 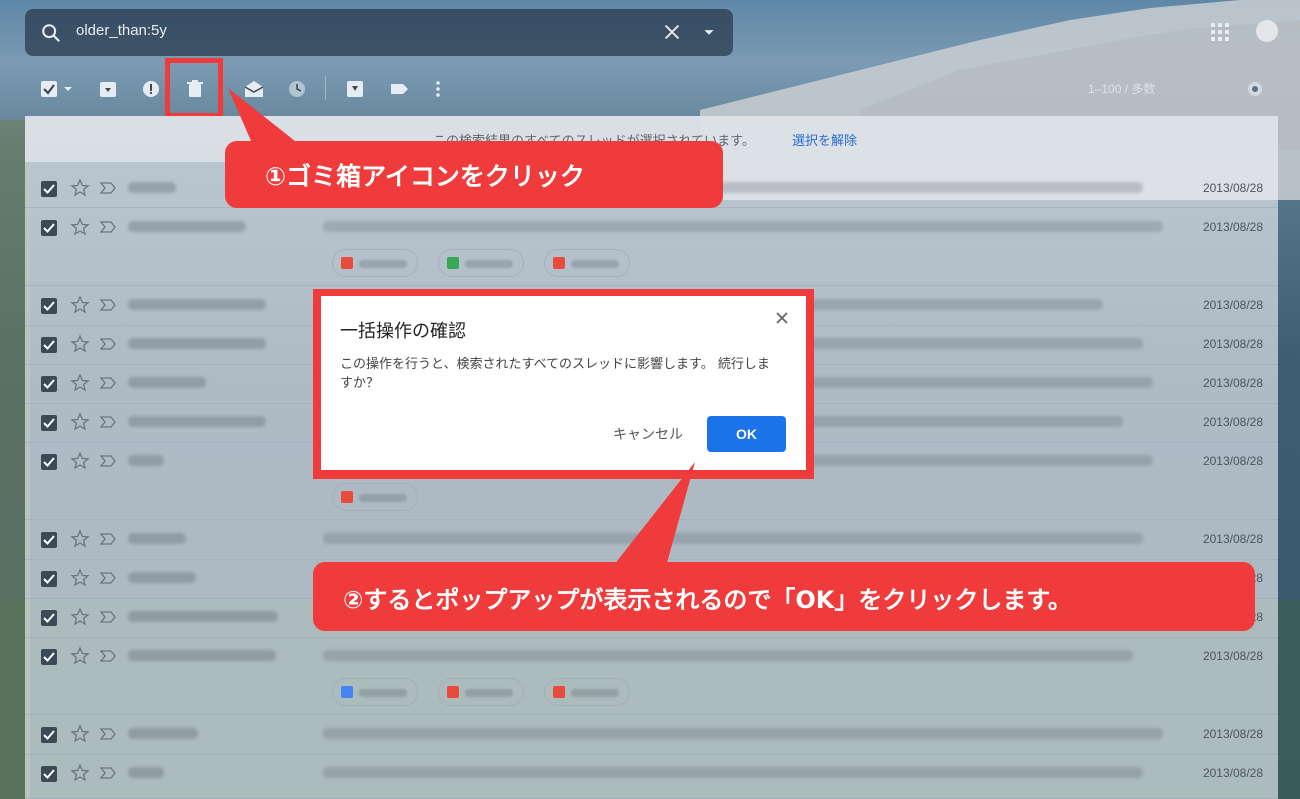 I want to click on apps-grid-icon, so click(x=1220, y=32).